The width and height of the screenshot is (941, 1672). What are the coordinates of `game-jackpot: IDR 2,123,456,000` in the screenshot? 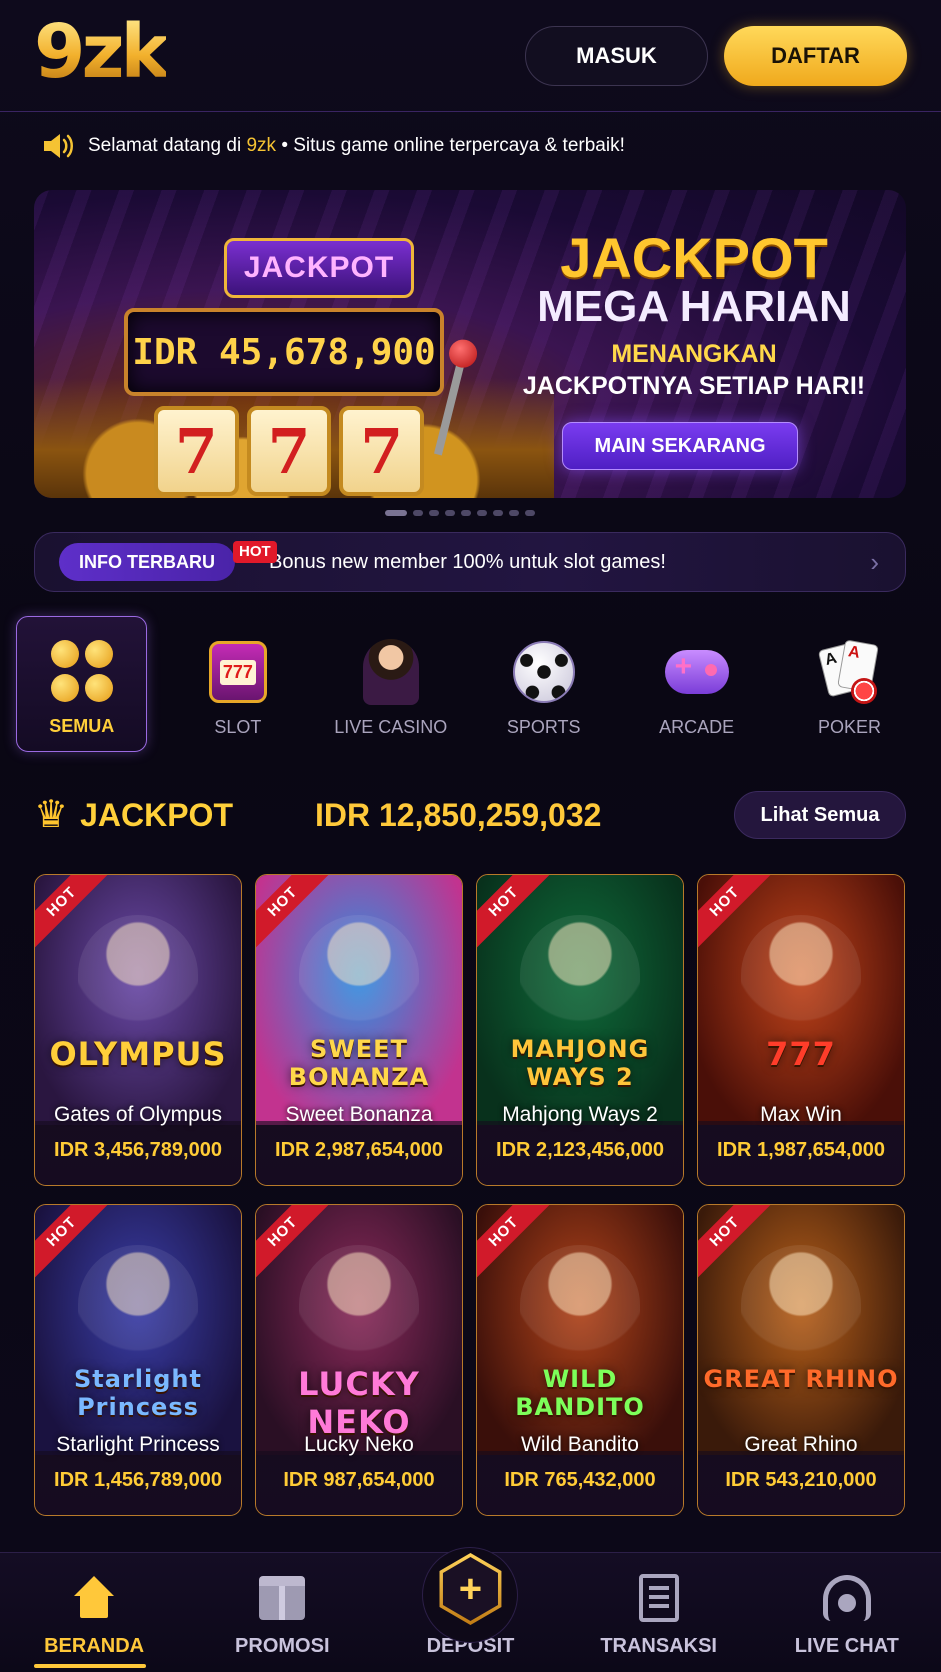 It's located at (580, 1150).